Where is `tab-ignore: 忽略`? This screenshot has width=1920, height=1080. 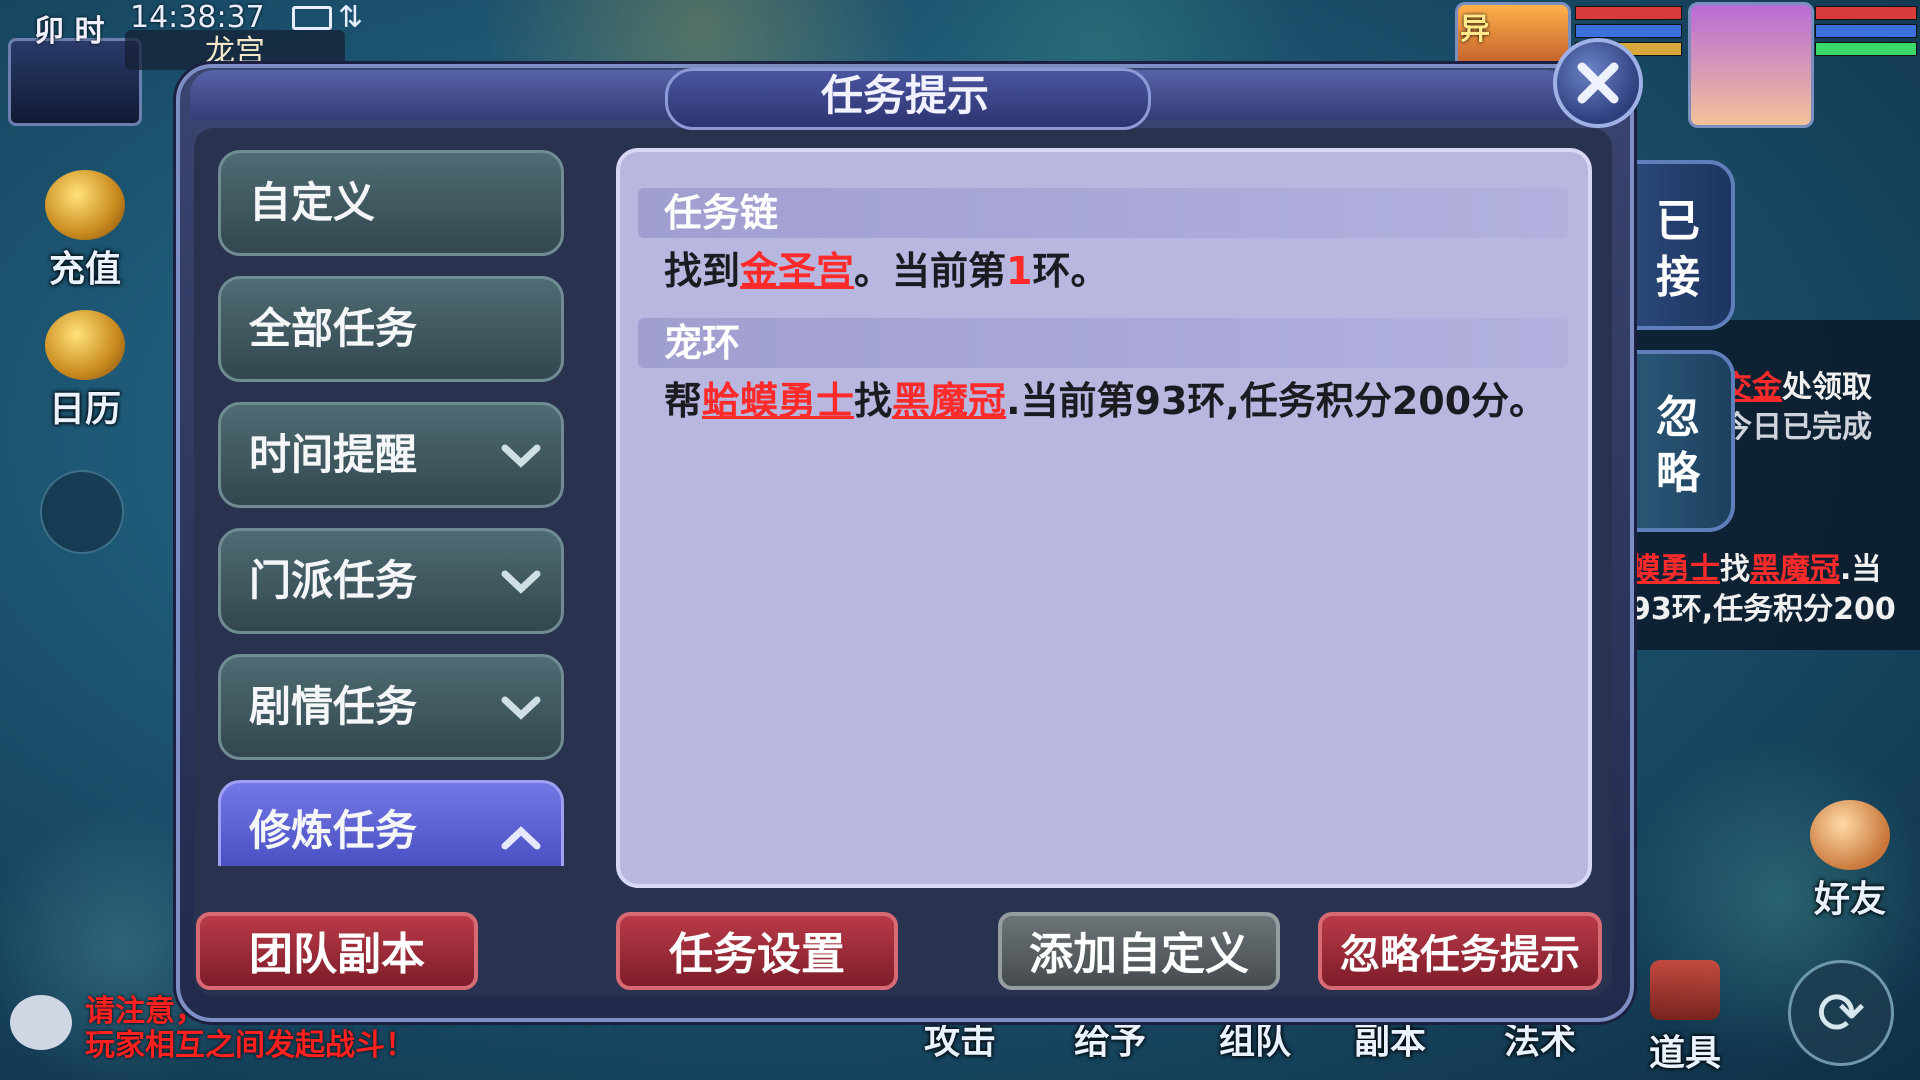
tab-ignore: 忽略 is located at coordinates (1680, 441).